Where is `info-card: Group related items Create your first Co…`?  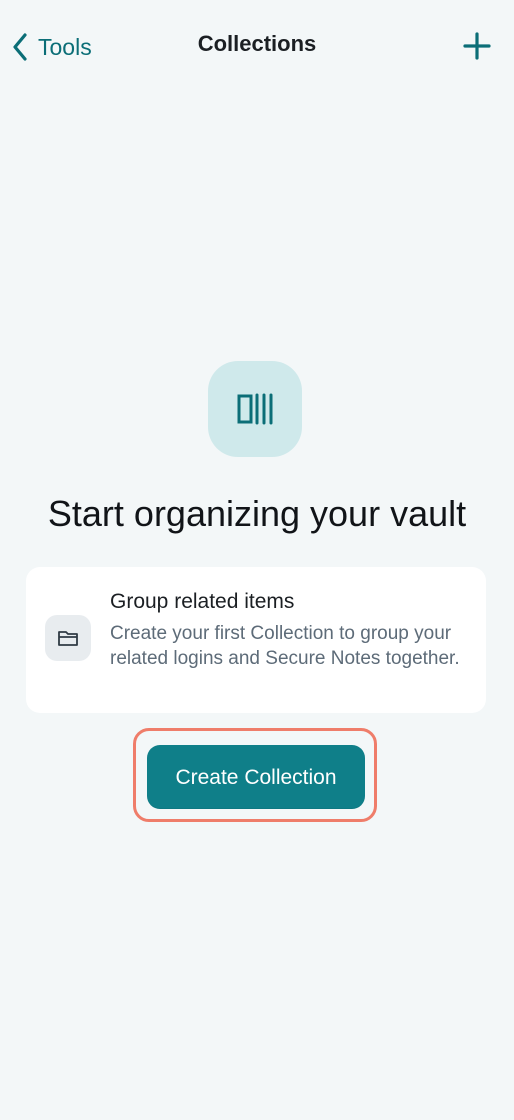
info-card: Group related items Create your first Co… is located at coordinates (256, 640).